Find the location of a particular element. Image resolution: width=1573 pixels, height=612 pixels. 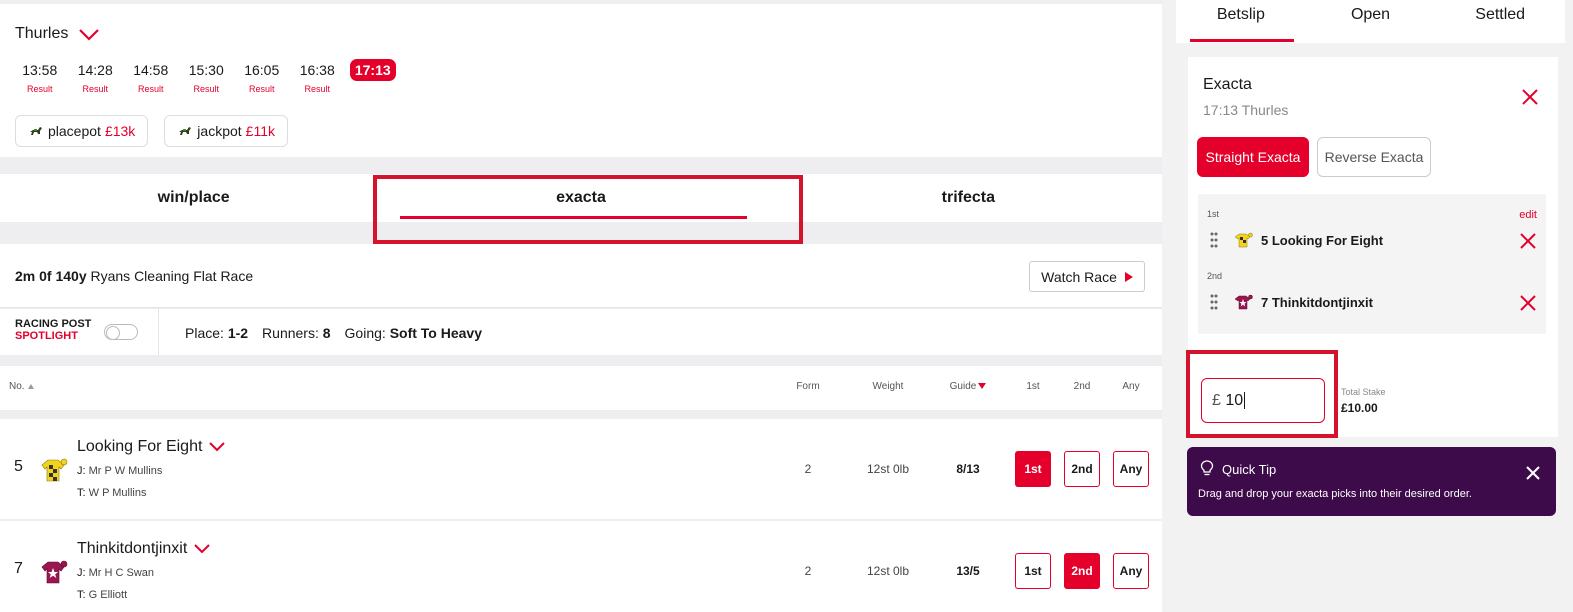

pool-label: placepot is located at coordinates (74, 131).